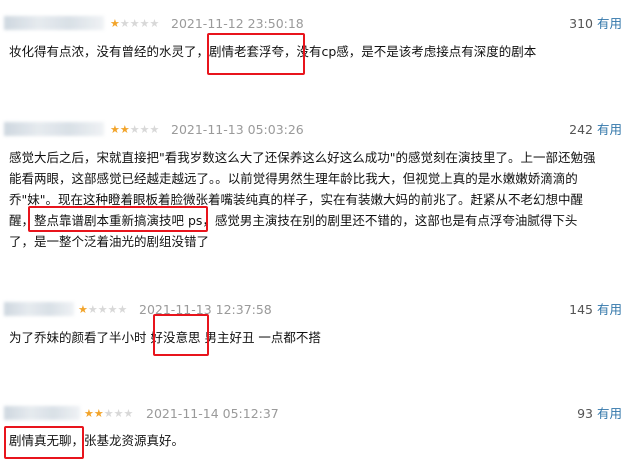 The width and height of the screenshot is (632, 459). I want to click on review-line: 为了乔妹的颜看了半小时 好没意思 男主好丑 一点都不搭, so click(165, 337).